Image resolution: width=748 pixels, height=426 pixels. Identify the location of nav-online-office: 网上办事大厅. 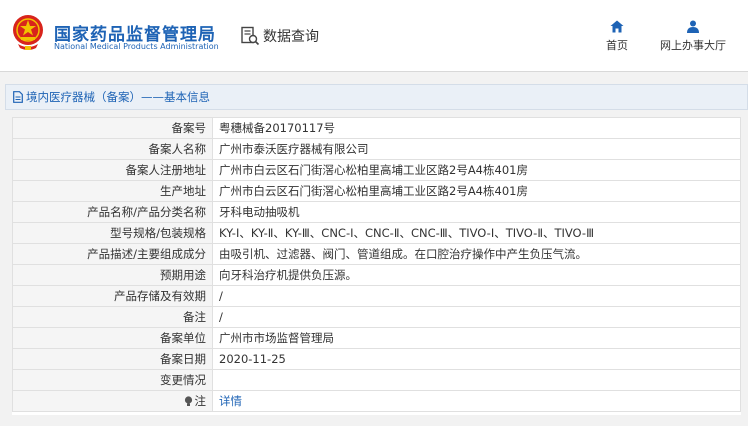
(693, 40).